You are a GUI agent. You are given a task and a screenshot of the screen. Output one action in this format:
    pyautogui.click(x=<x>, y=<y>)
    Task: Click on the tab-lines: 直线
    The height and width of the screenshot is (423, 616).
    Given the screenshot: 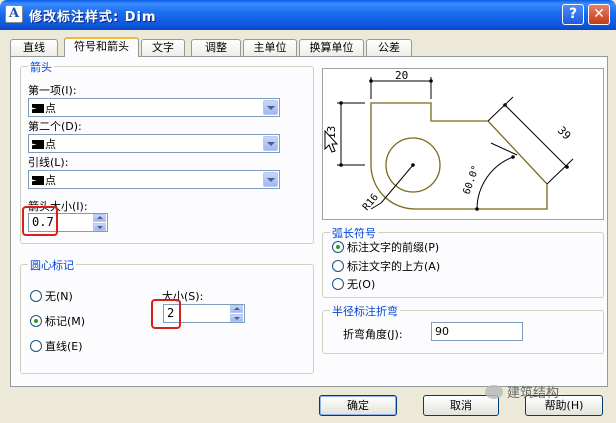 What is the action you would take?
    pyautogui.click(x=34, y=47)
    